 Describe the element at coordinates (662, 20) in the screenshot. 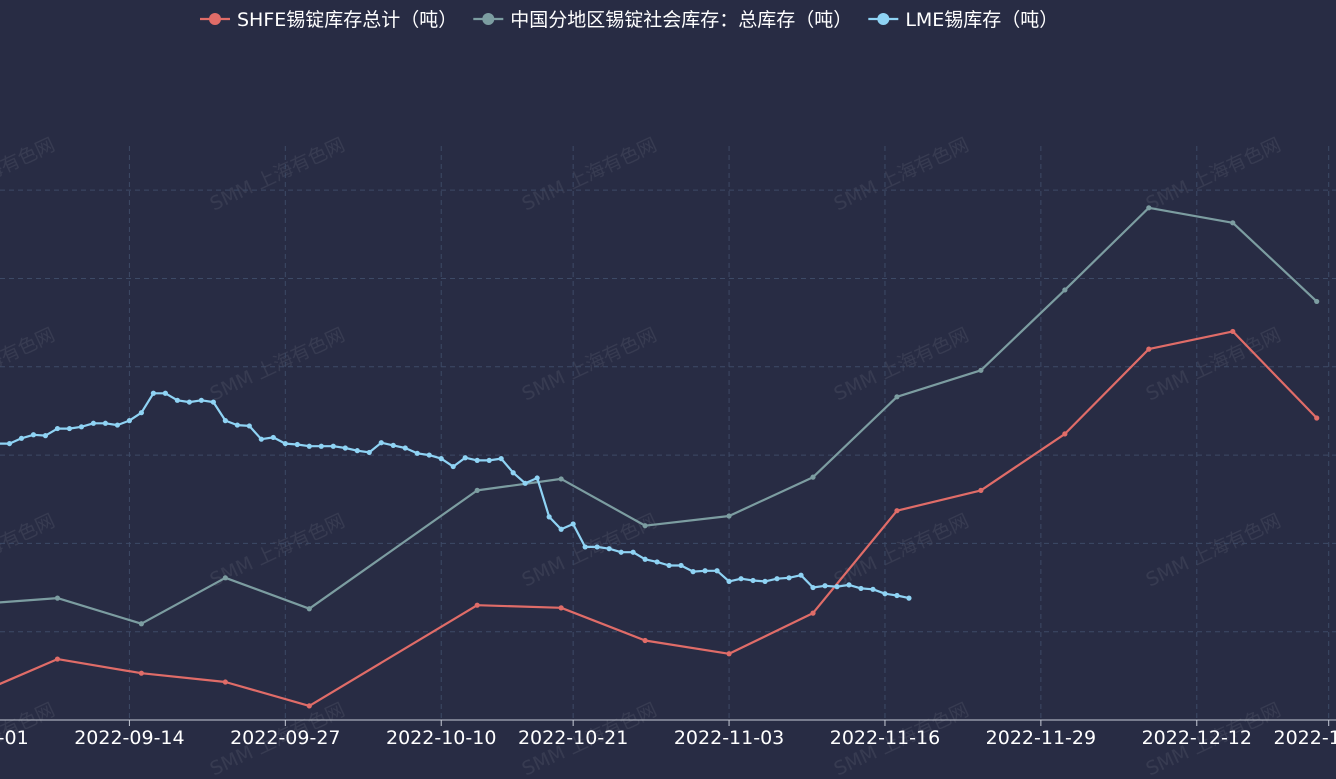

I see `legend-item-1: 中国分地区锡锭社会库存：总库存（吨）` at that location.